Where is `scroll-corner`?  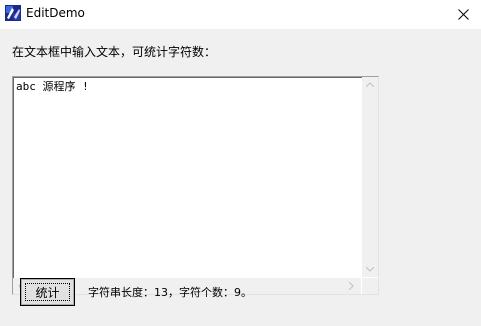 scroll-corner is located at coordinates (370, 286).